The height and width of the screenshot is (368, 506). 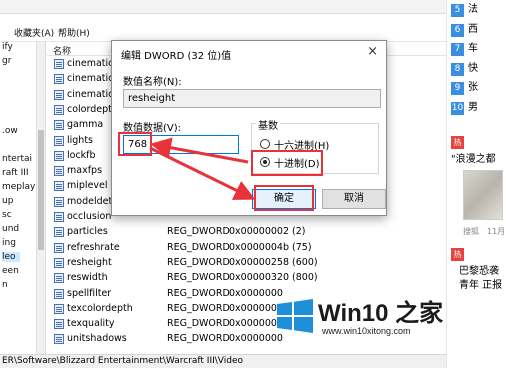 I want to click on arrow-to-ok, so click(x=202, y=173).